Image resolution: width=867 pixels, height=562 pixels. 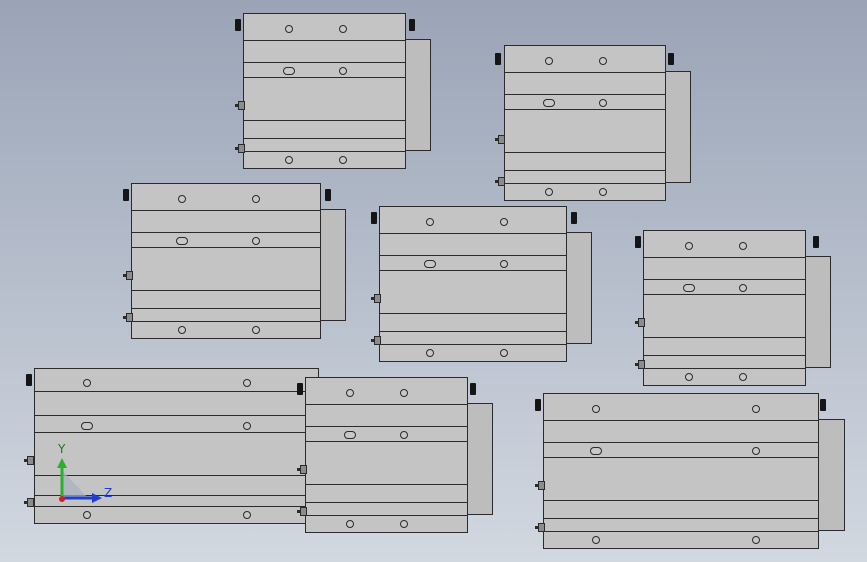 I want to click on z-axis-arrow, so click(x=97, y=498).